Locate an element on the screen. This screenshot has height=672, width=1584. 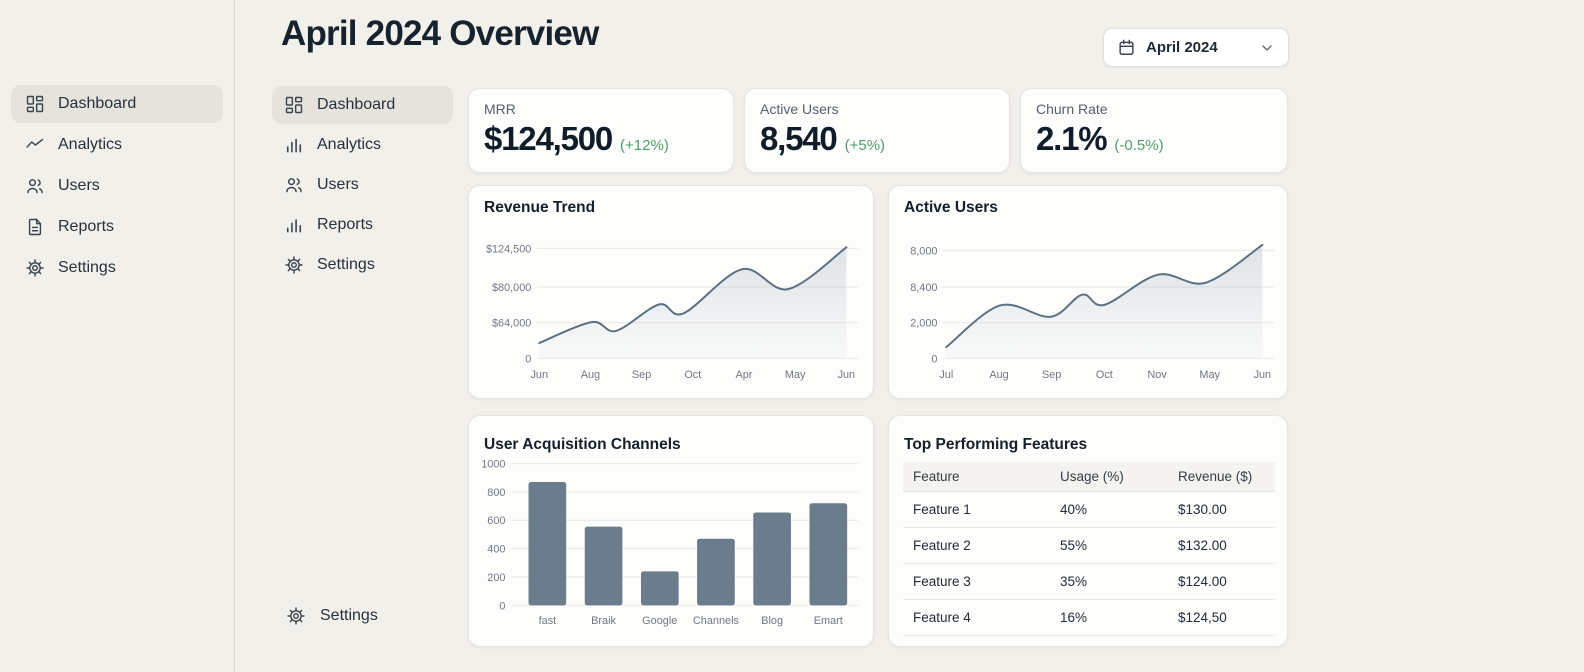
sidebar-item-label: Reports is located at coordinates (86, 226).